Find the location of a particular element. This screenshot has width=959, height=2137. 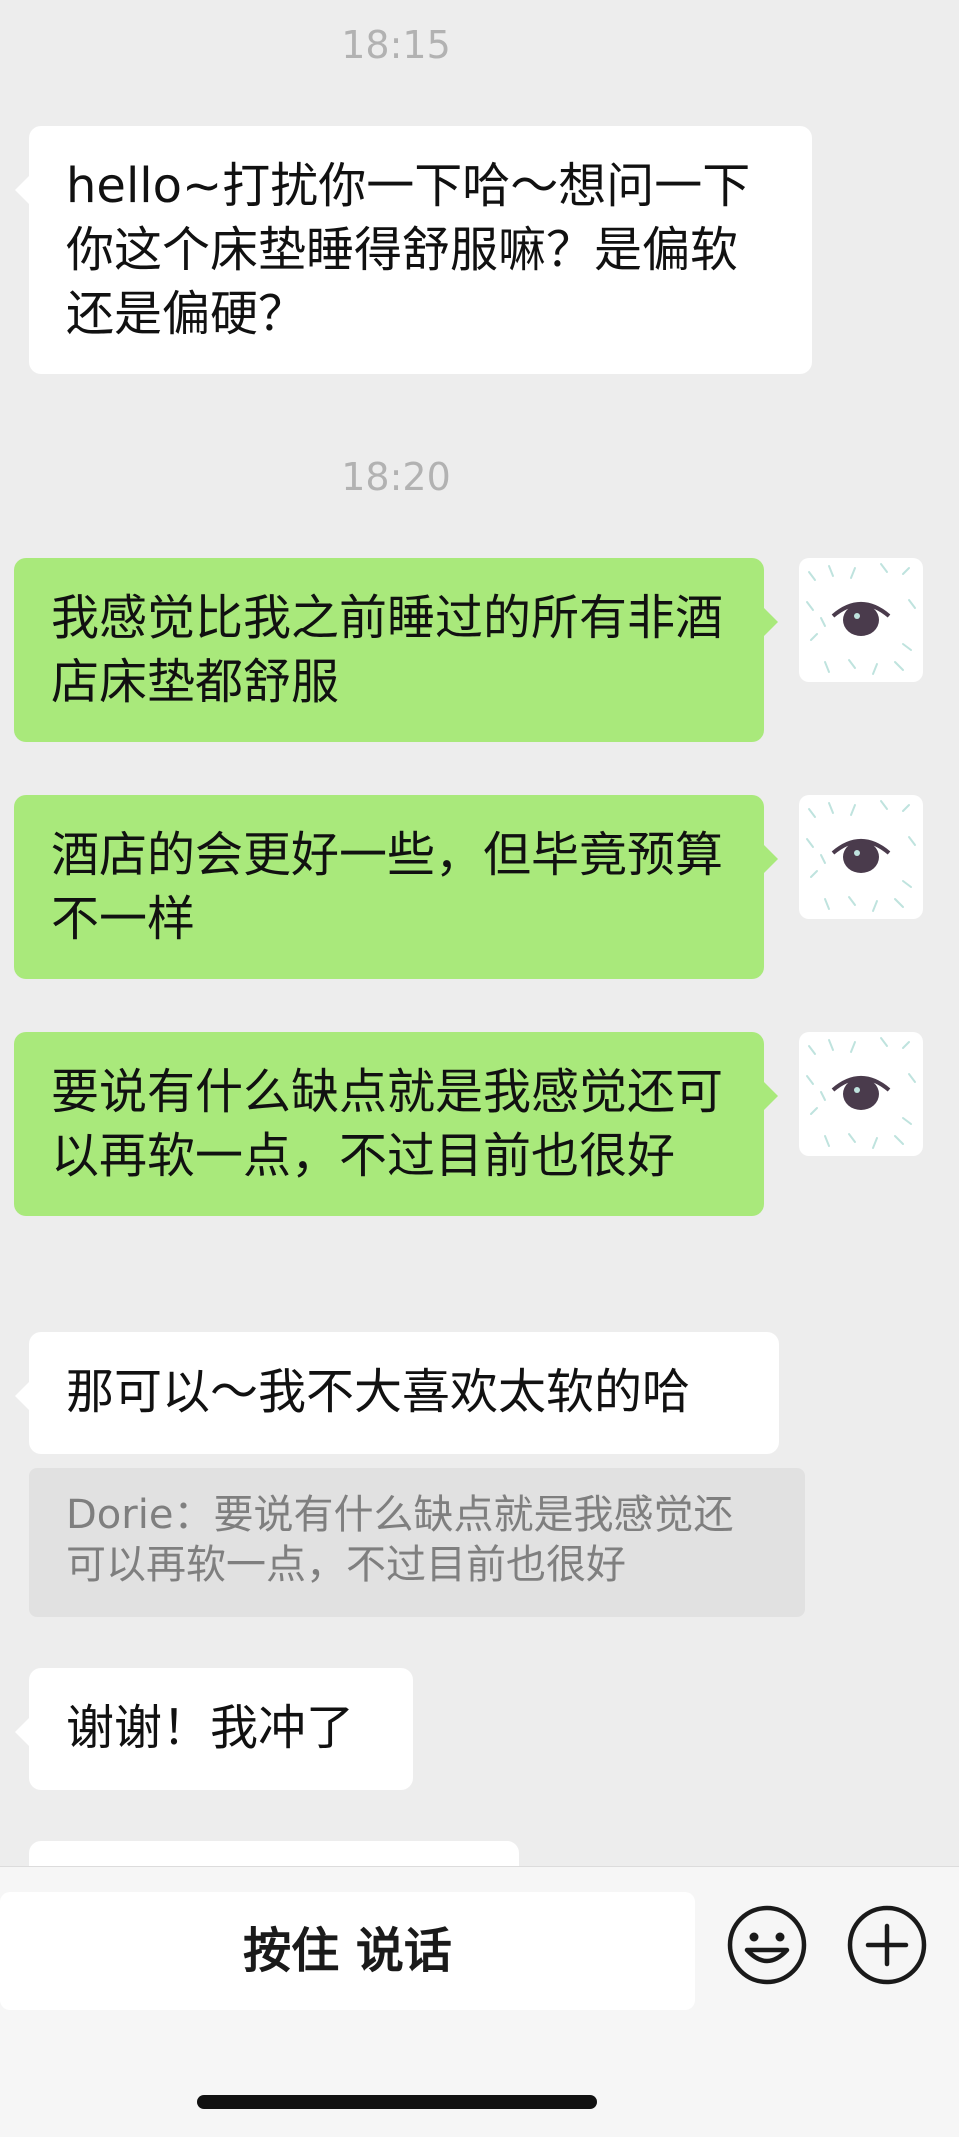

received-message: 那可以～我不大喜欢太软的哈 is located at coordinates (397, 1393).